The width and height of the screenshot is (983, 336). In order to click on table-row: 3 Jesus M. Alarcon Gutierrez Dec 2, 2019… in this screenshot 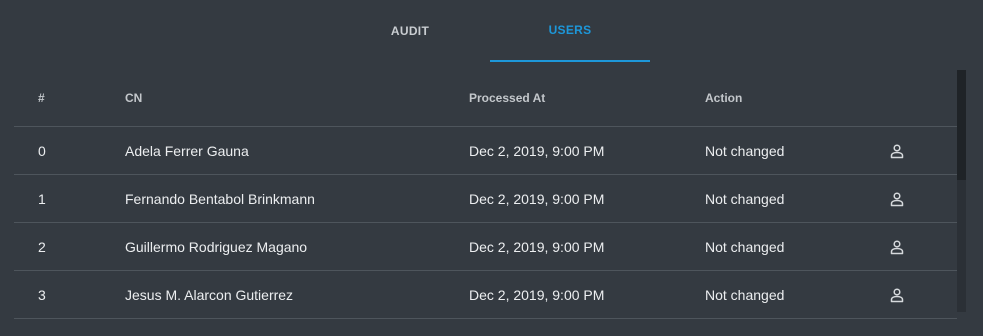, I will do `click(485, 294)`.